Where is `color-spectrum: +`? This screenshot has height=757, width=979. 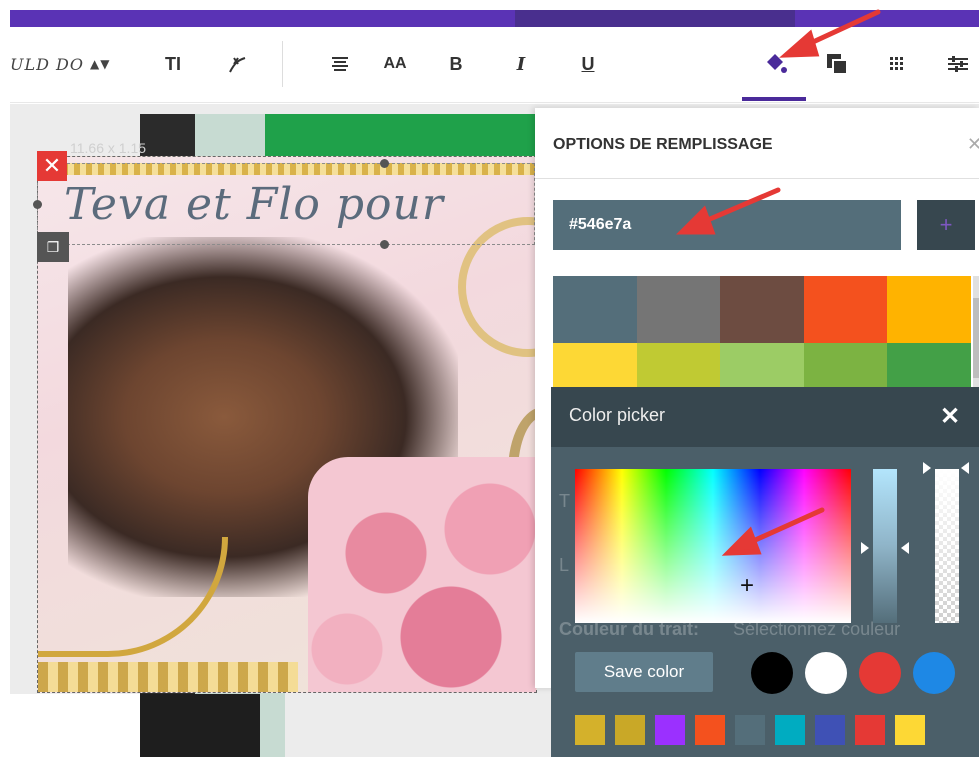 color-spectrum: + is located at coordinates (713, 546).